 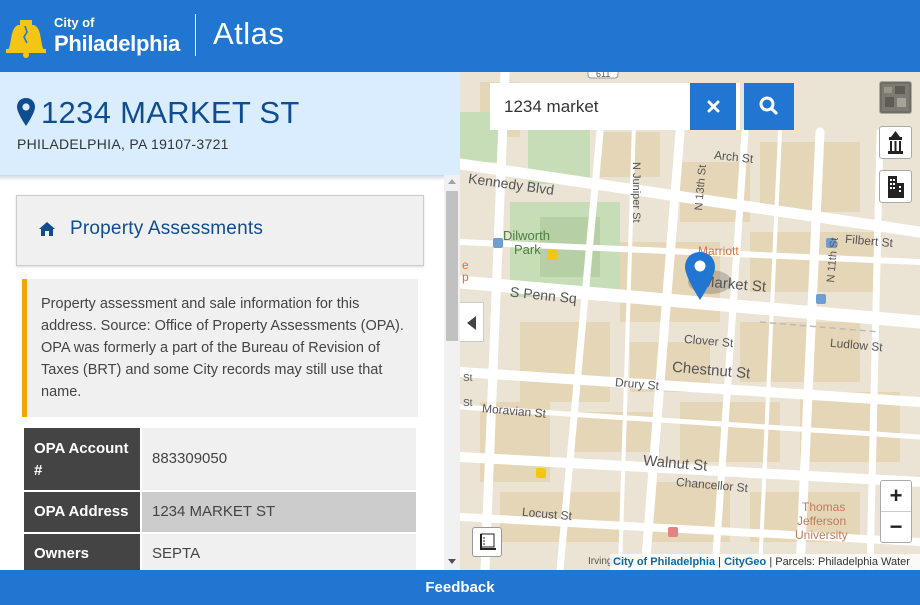 I want to click on table-row: OPA Address 1234 MARKET ST, so click(x=220, y=512).